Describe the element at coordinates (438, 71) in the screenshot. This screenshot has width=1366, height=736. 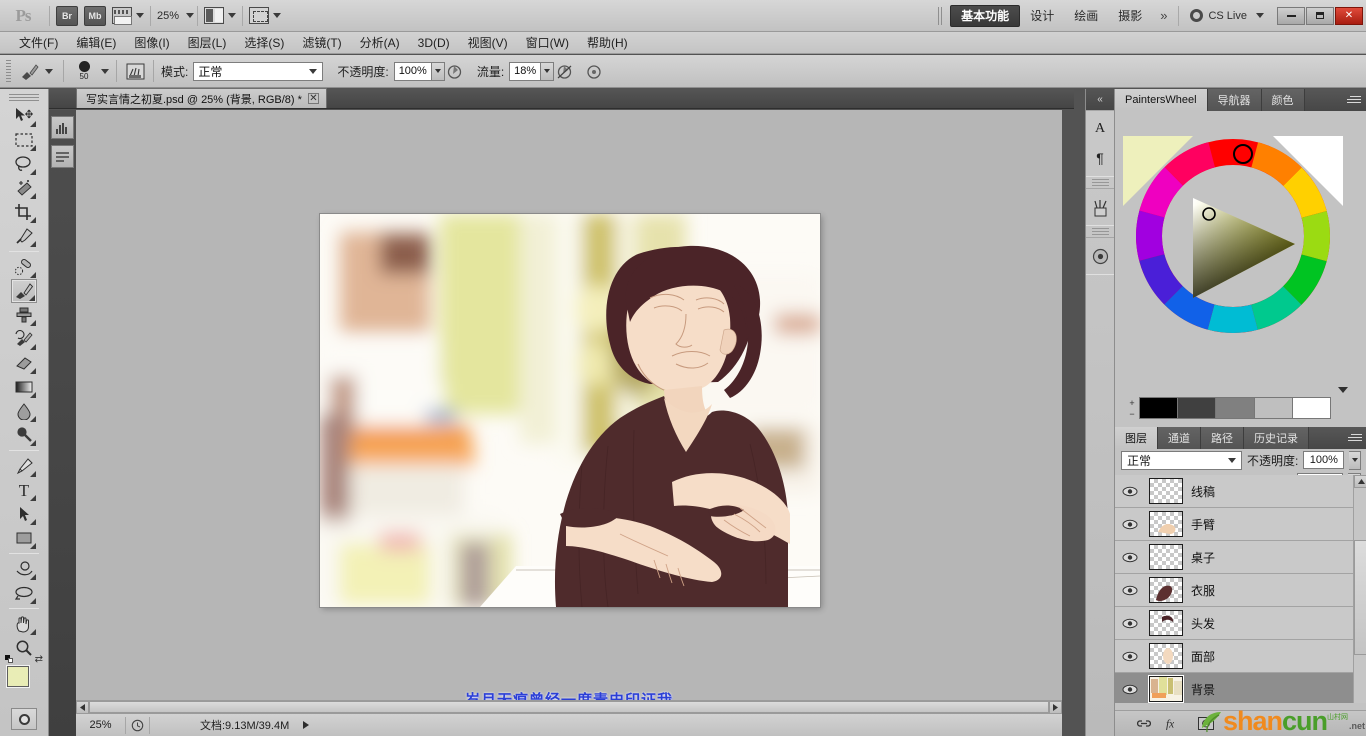
I see `opacity-stepper` at that location.